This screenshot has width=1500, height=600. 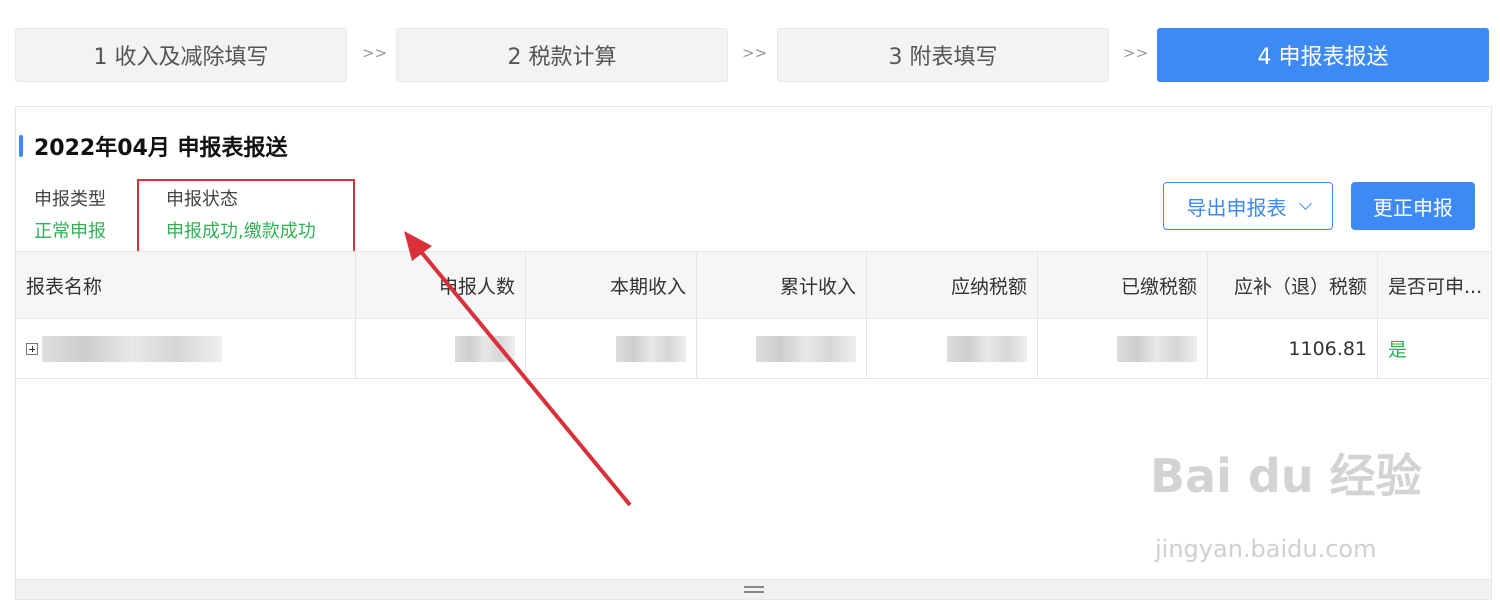 I want to click on total-income-cell, so click(x=782, y=348).